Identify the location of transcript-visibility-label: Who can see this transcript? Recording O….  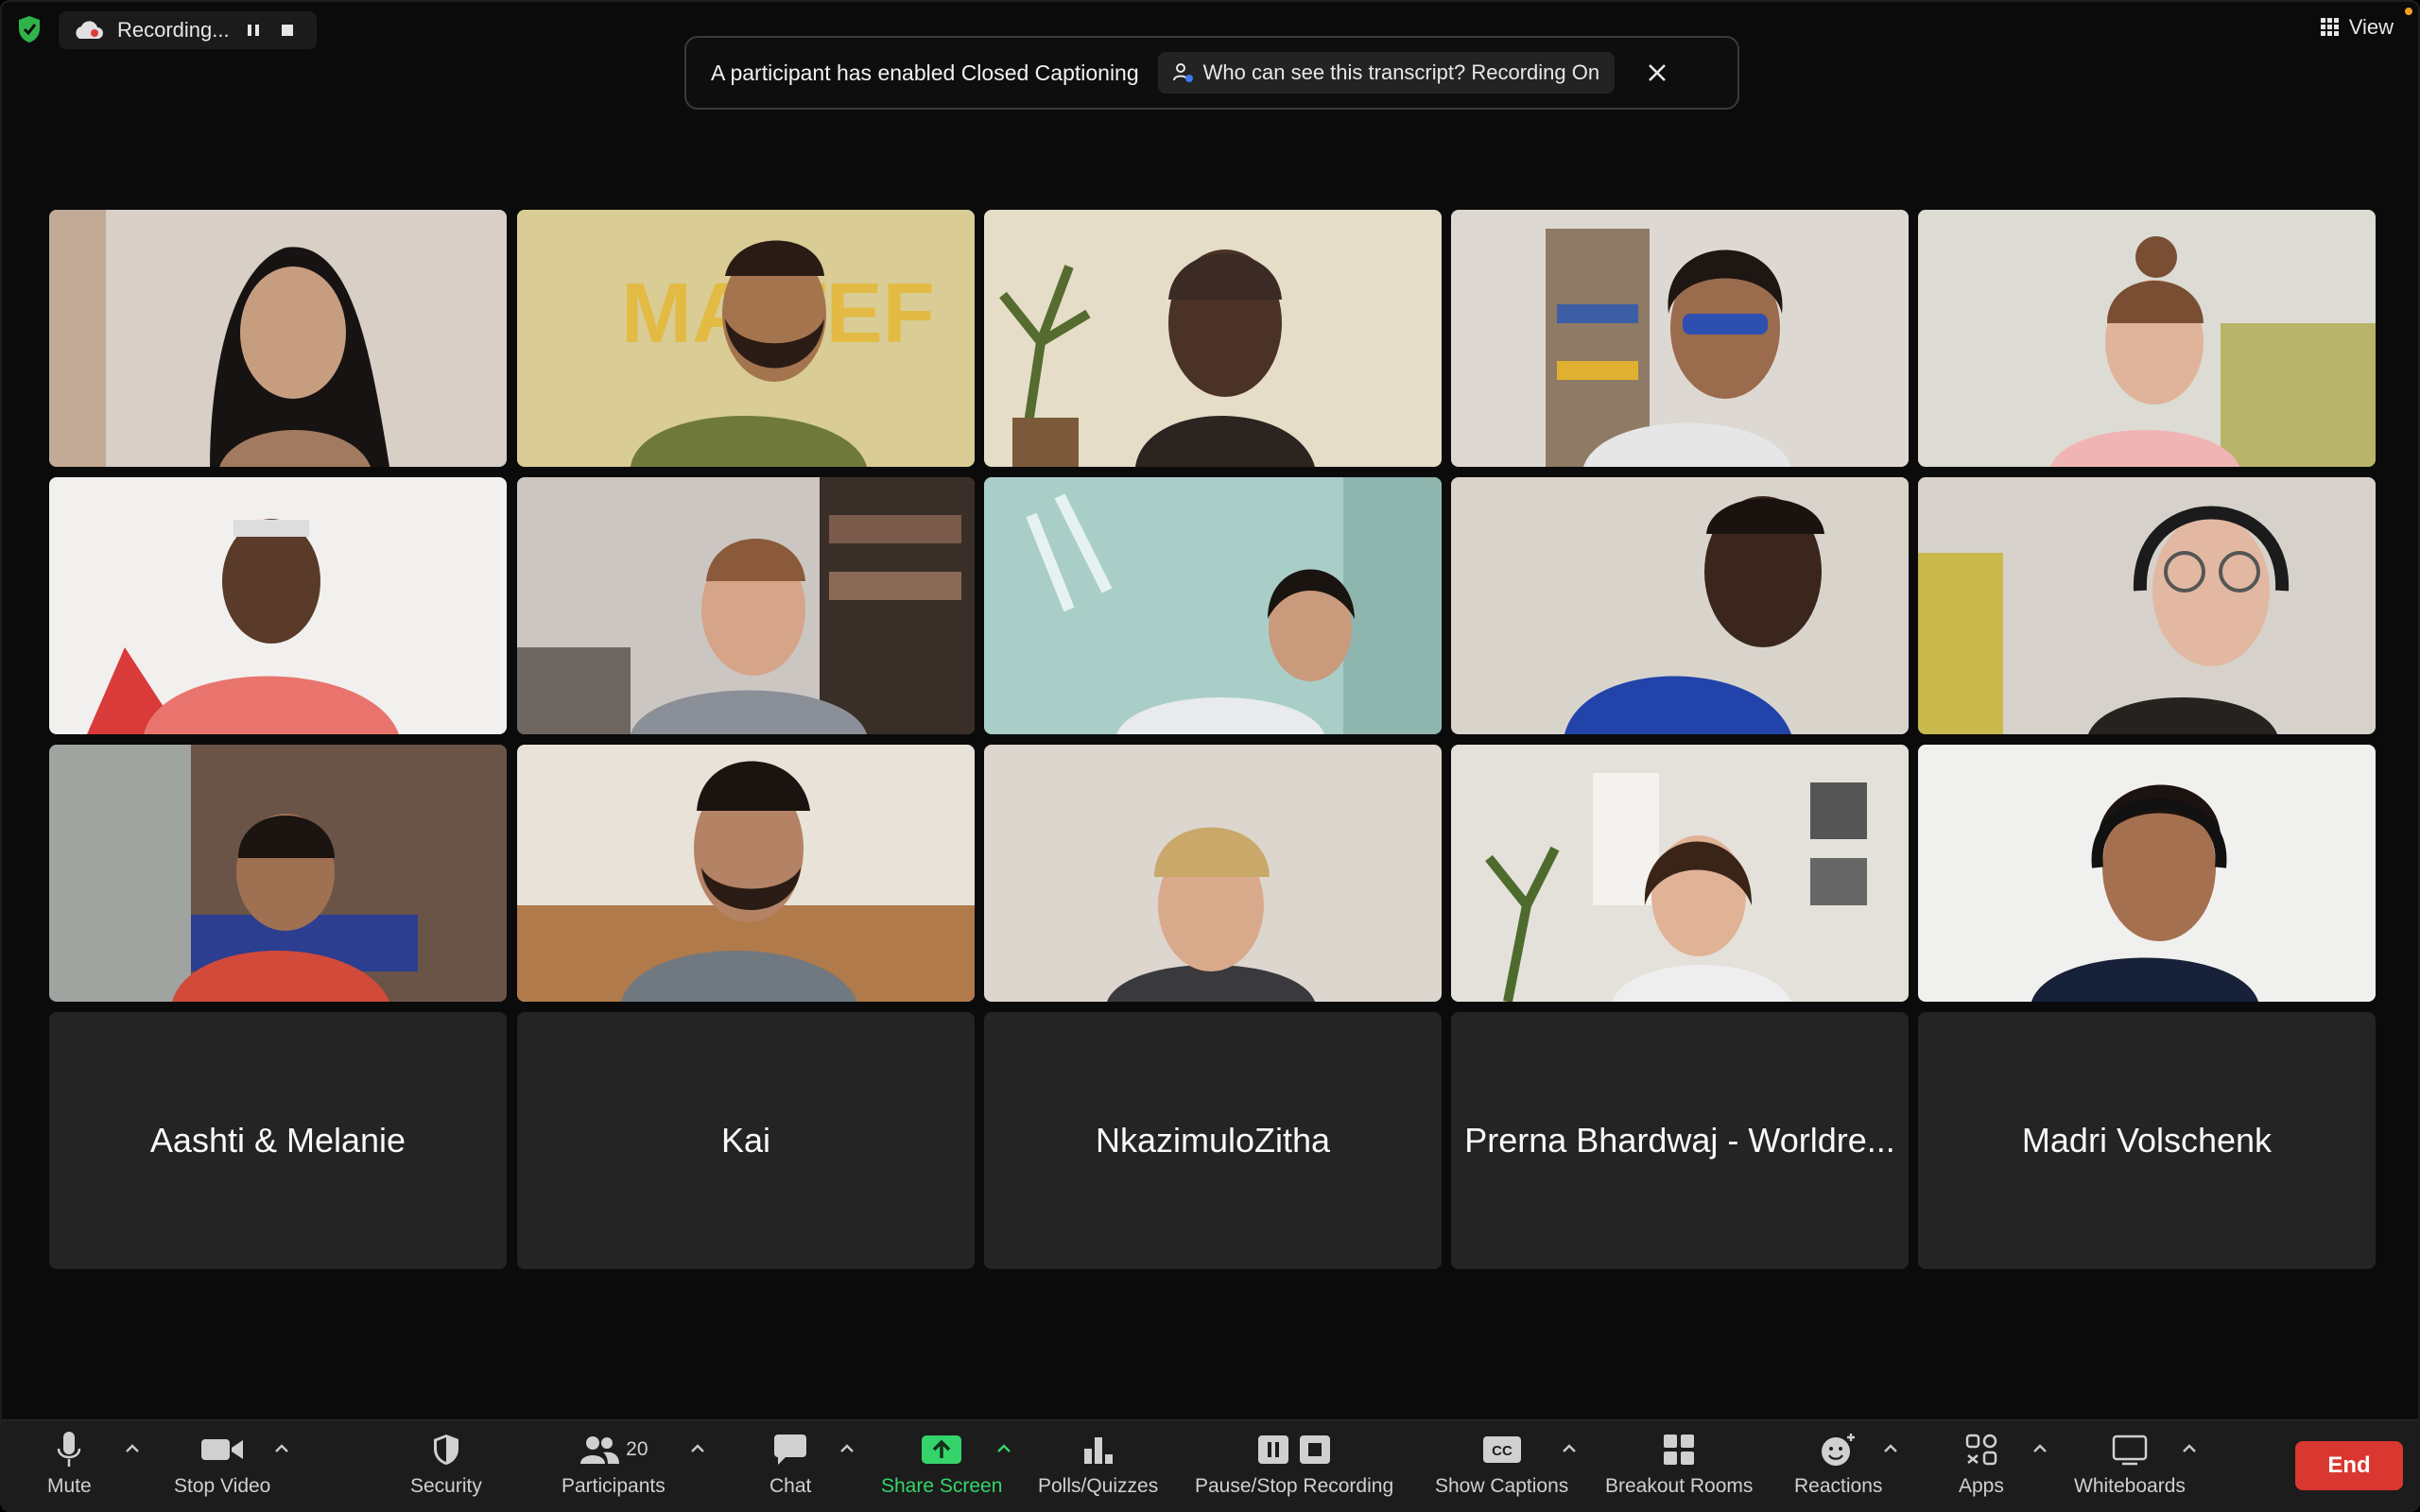
(1401, 72).